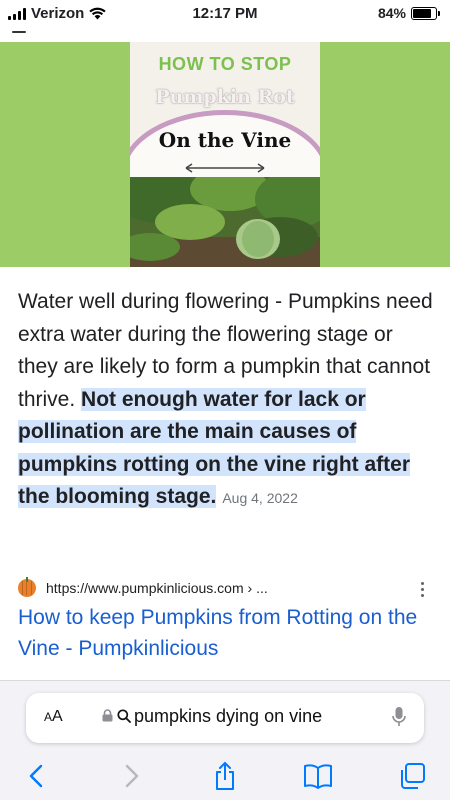 This screenshot has width=450, height=800. Describe the element at coordinates (36, 776) in the screenshot. I see `back-icon` at that location.